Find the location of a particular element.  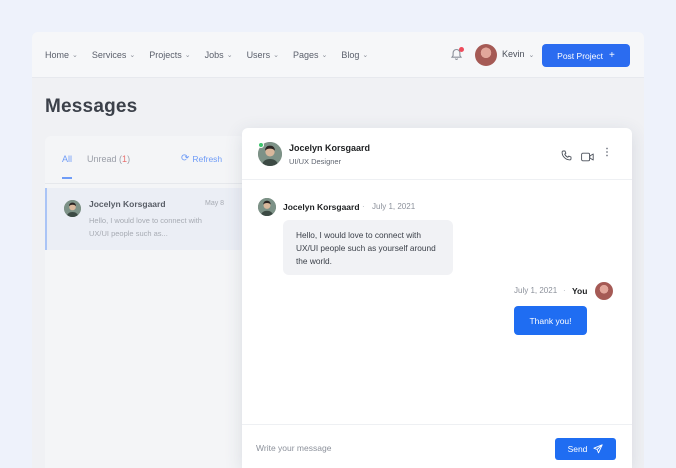

inbox-tabs: All Unread (1) is located at coordinates (96, 166).